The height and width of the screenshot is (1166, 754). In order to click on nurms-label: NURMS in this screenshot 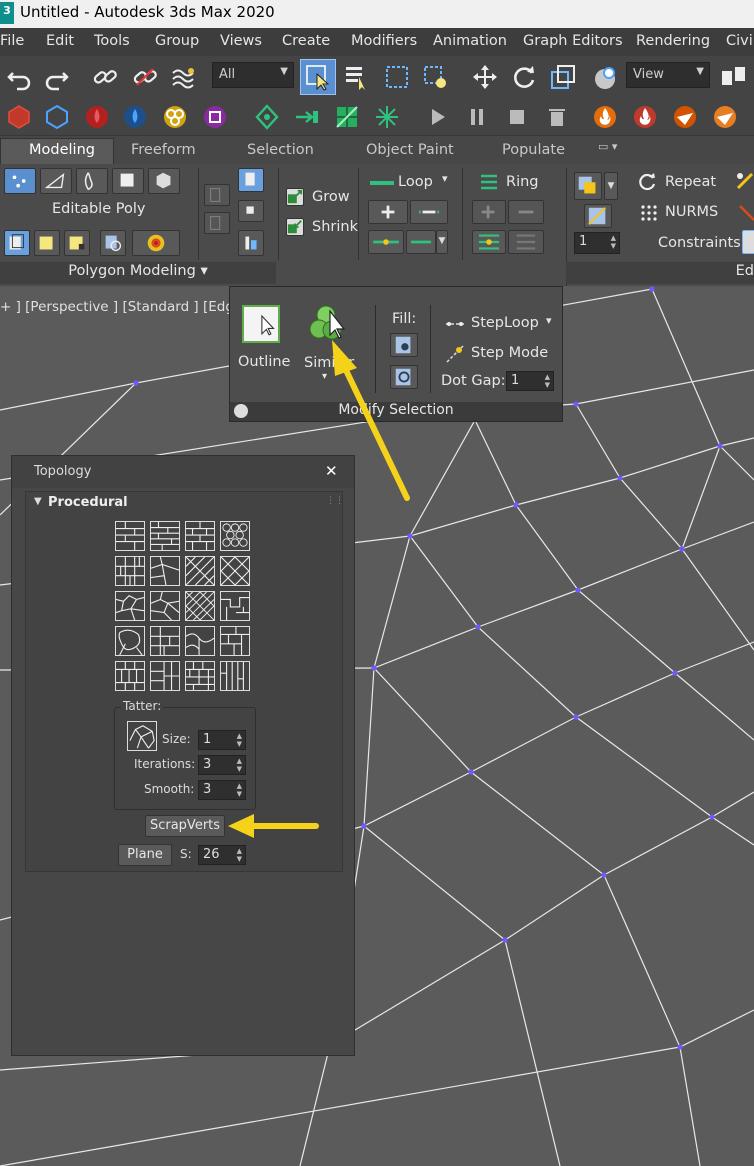, I will do `click(691, 212)`.